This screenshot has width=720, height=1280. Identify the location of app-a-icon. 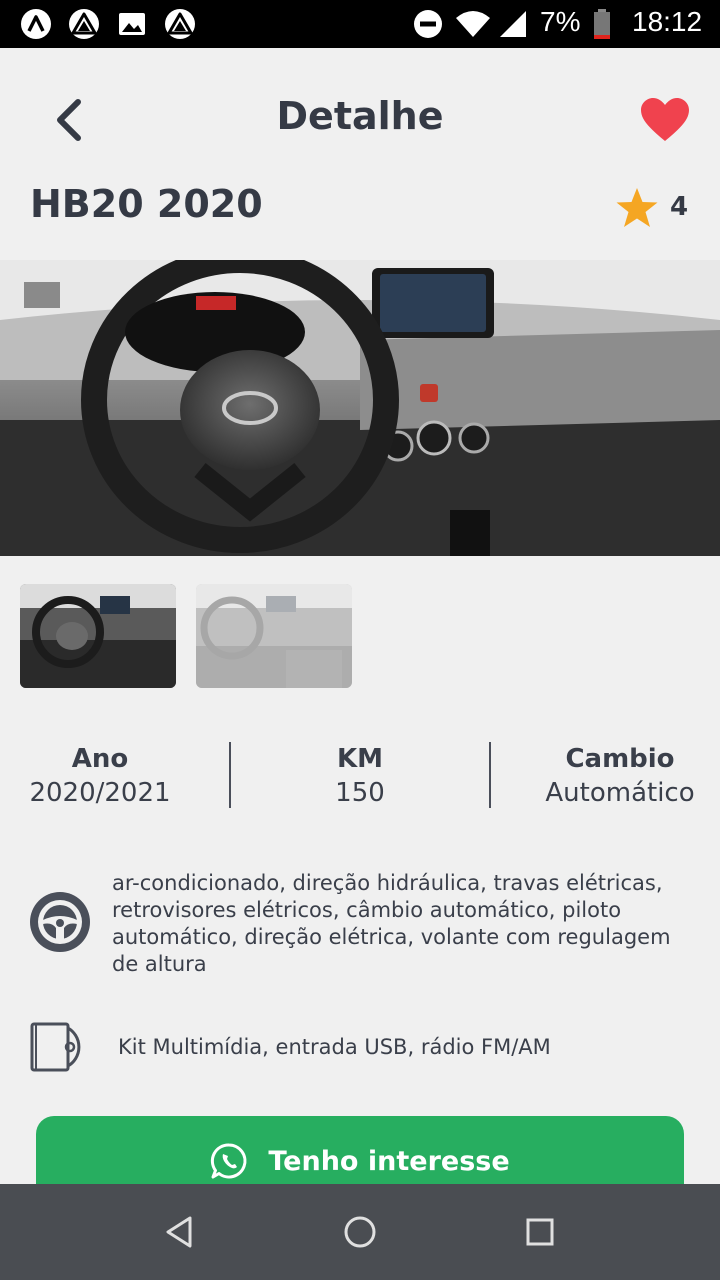
(36, 24).